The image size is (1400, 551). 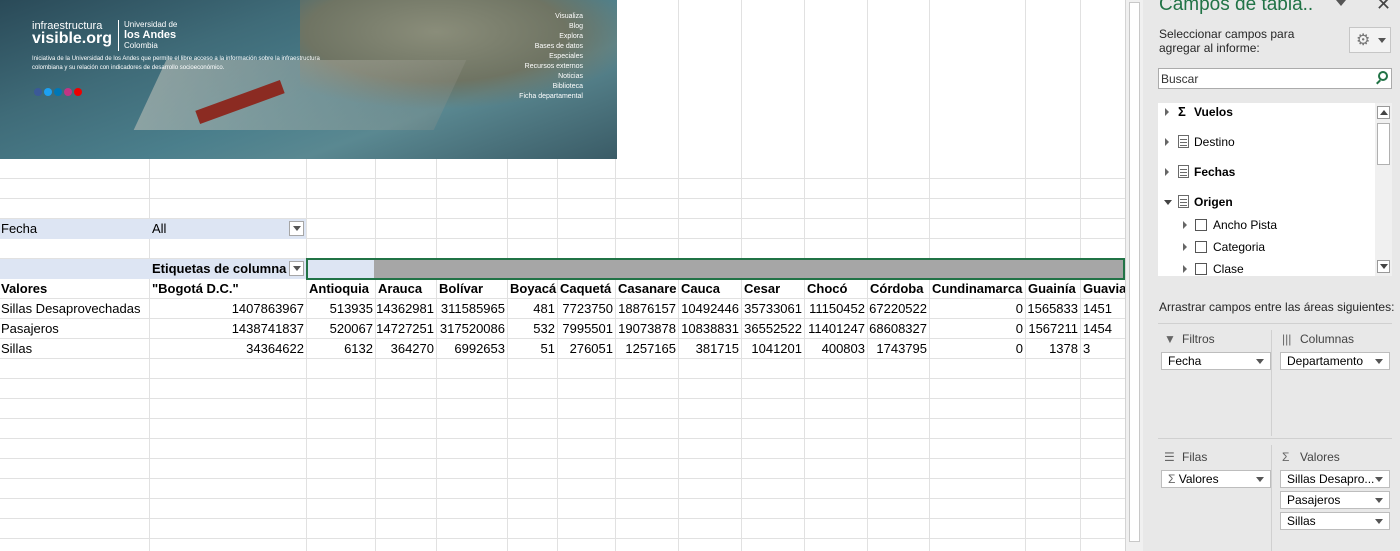 What do you see at coordinates (837, 289) in the screenshot?
I see `column-header: Chocó` at bounding box center [837, 289].